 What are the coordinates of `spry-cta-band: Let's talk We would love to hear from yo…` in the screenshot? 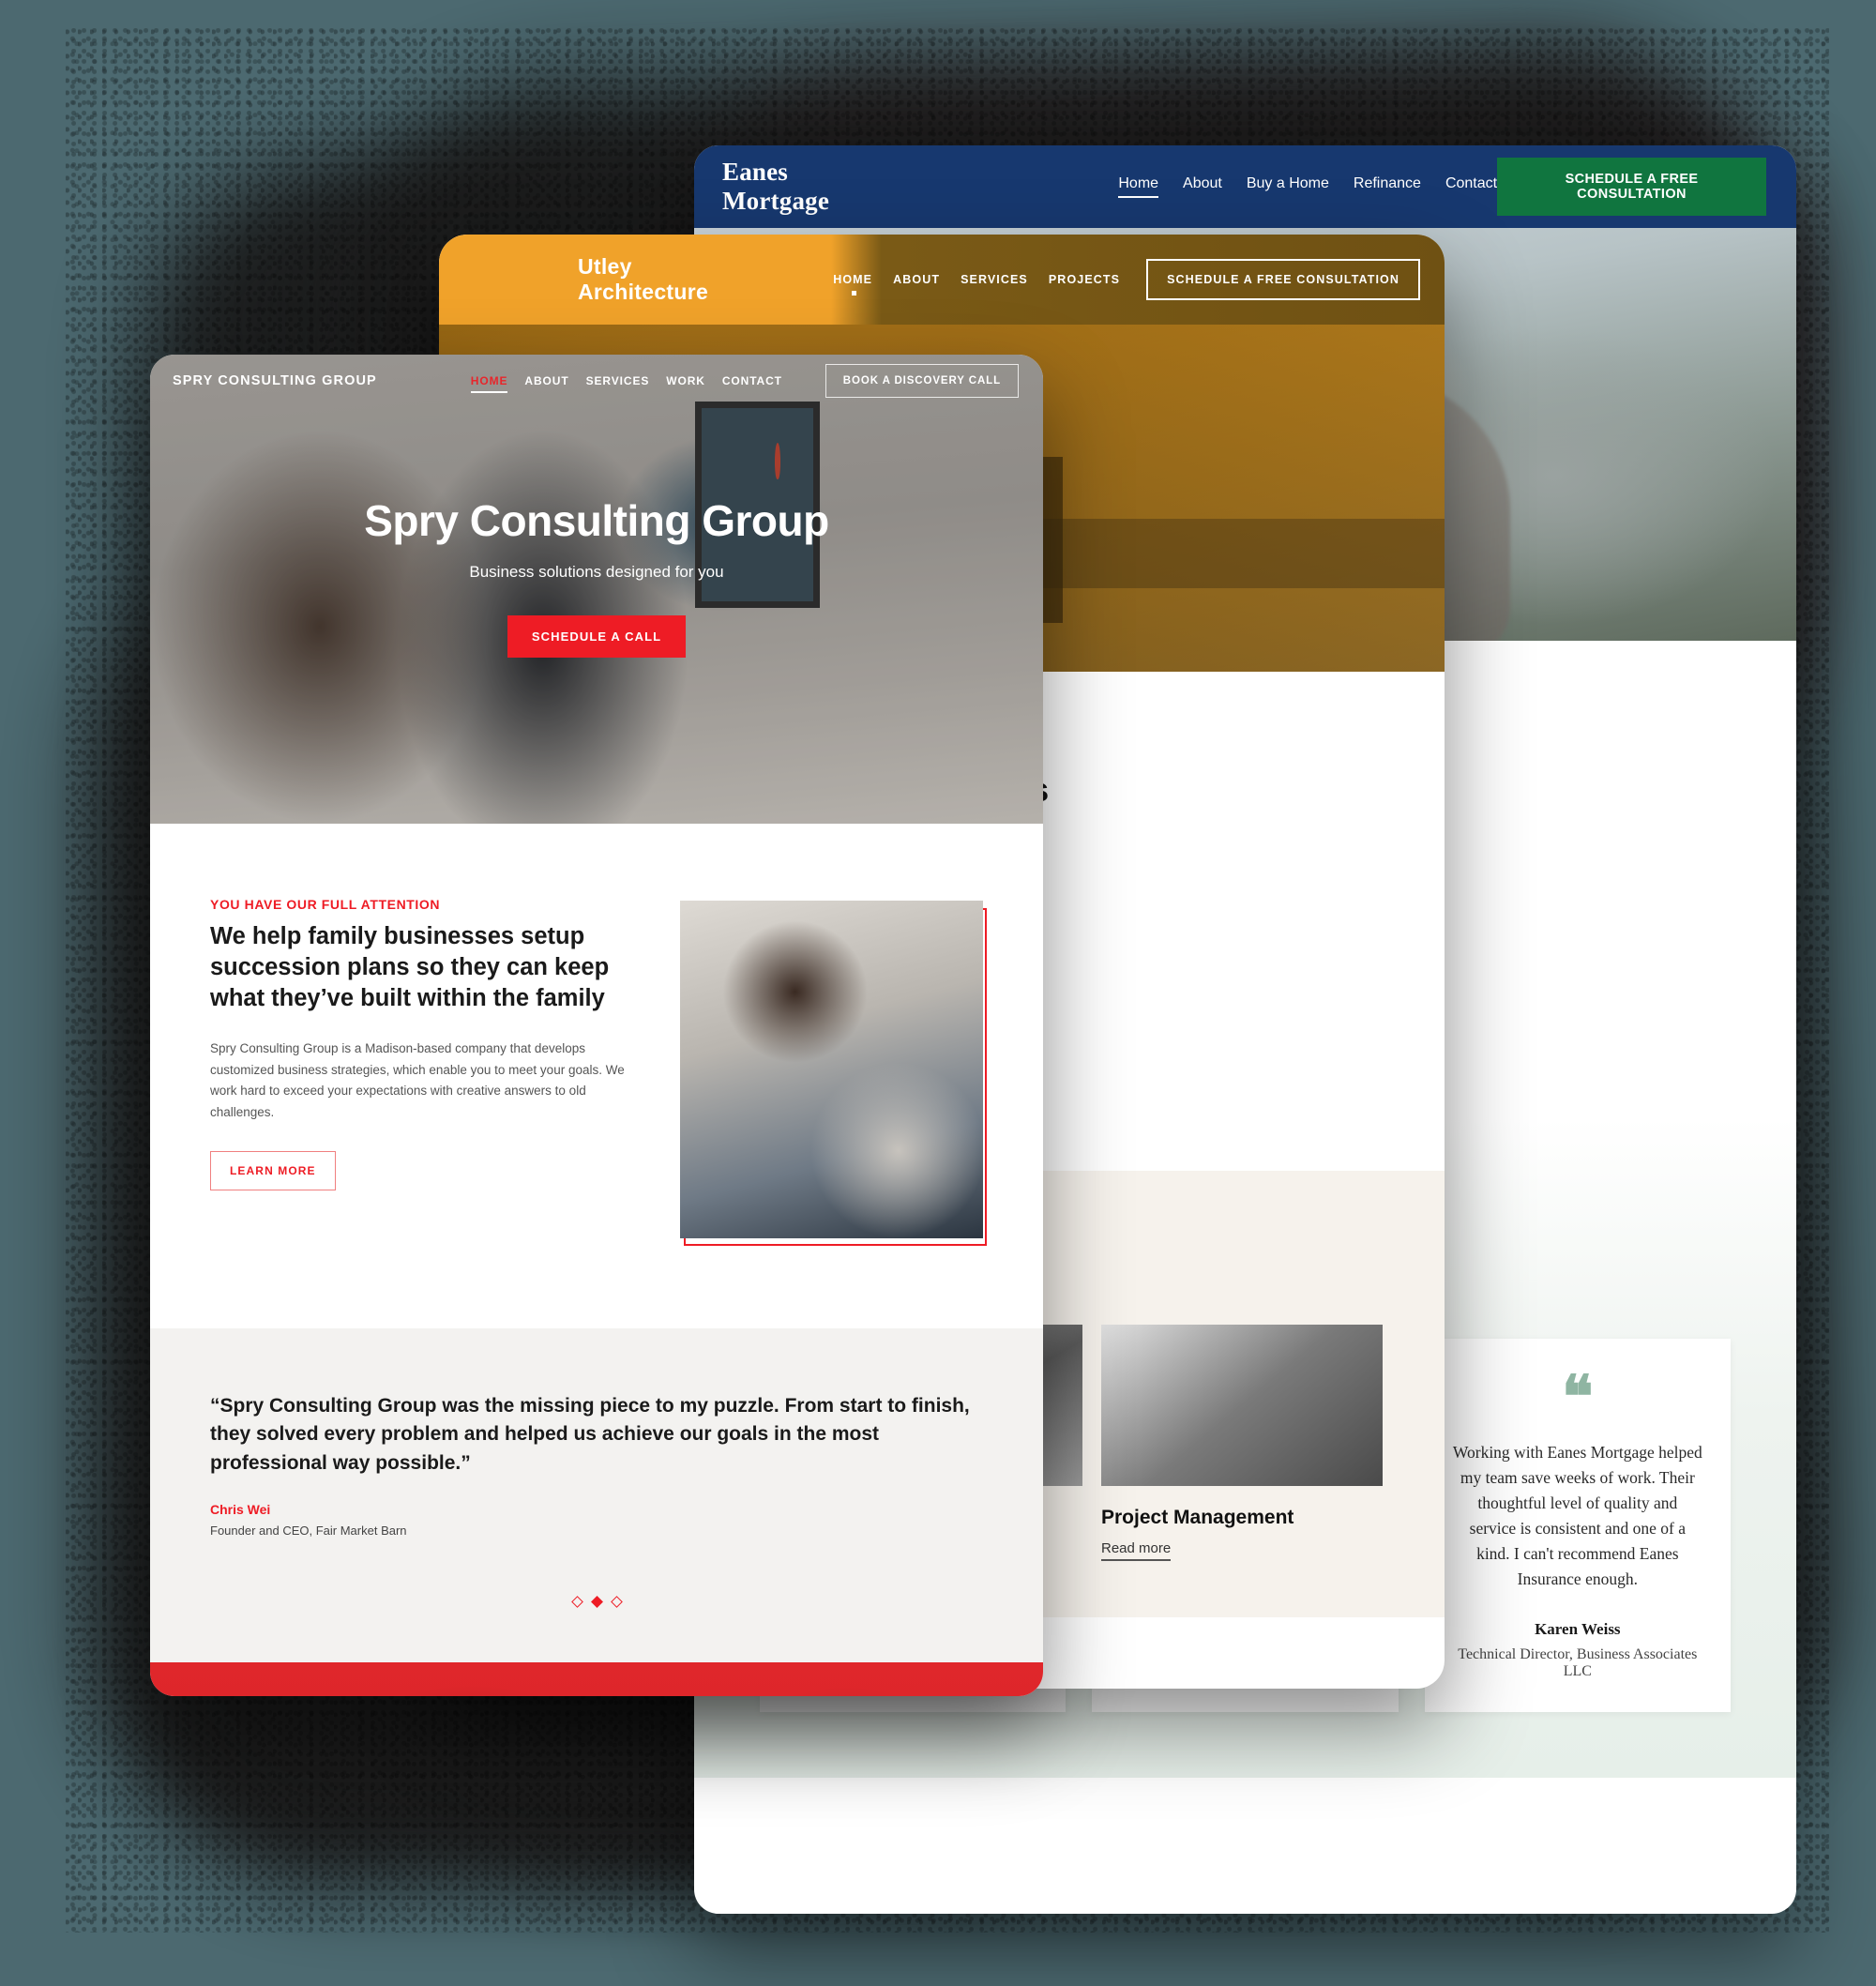 It's located at (596, 1679).